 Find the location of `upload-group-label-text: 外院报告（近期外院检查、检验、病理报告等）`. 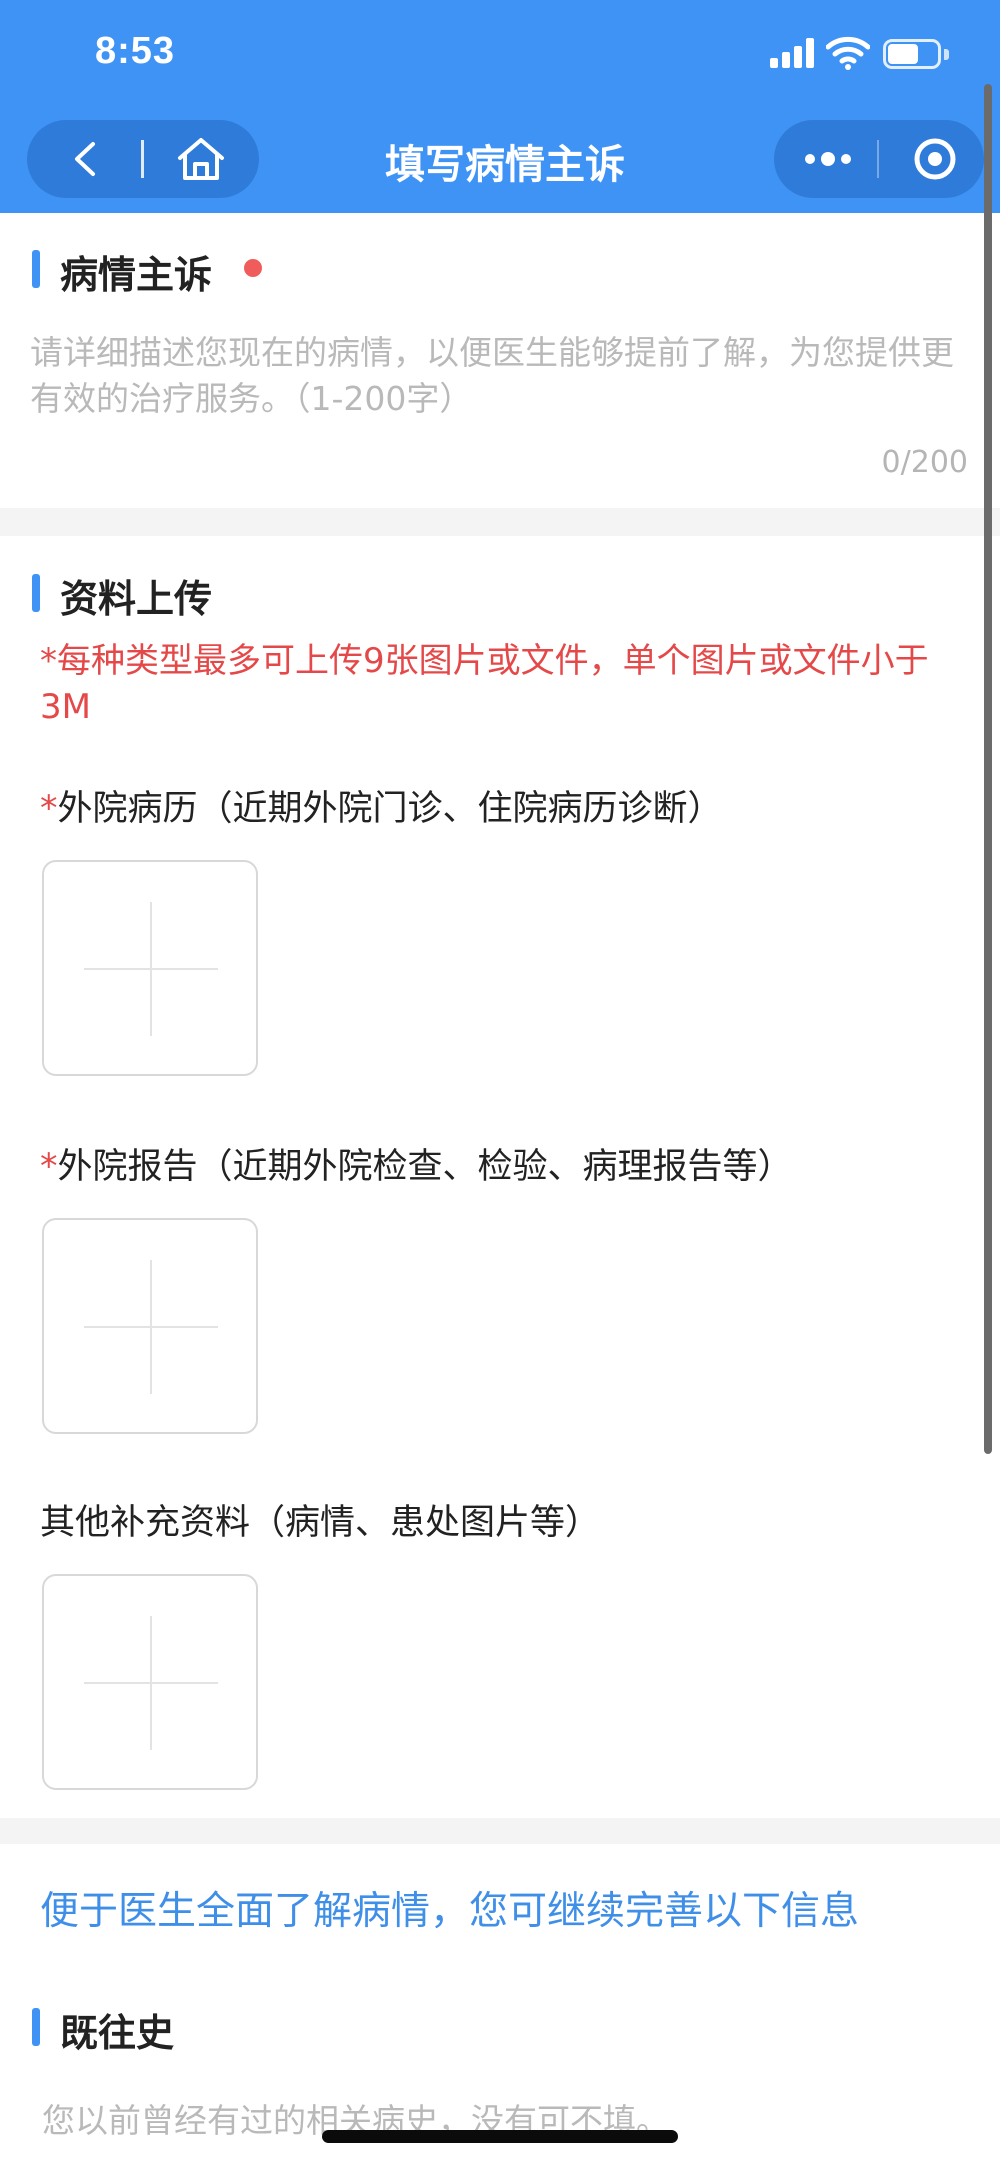

upload-group-label-text: 外院报告（近期外院检查、检验、病理报告等） is located at coordinates (425, 1167).